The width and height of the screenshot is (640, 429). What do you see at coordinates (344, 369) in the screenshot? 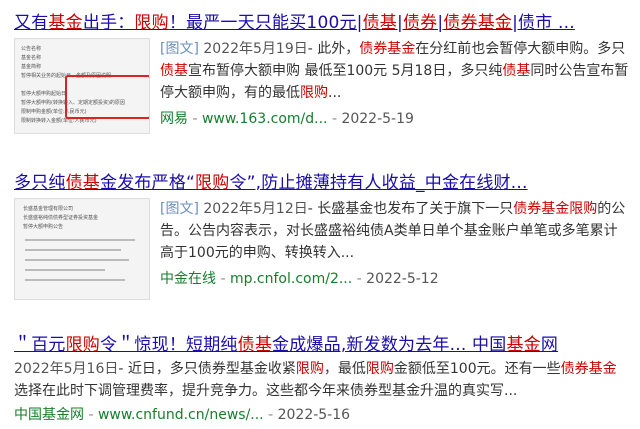
I see `snippet-text: ，最低` at bounding box center [344, 369].